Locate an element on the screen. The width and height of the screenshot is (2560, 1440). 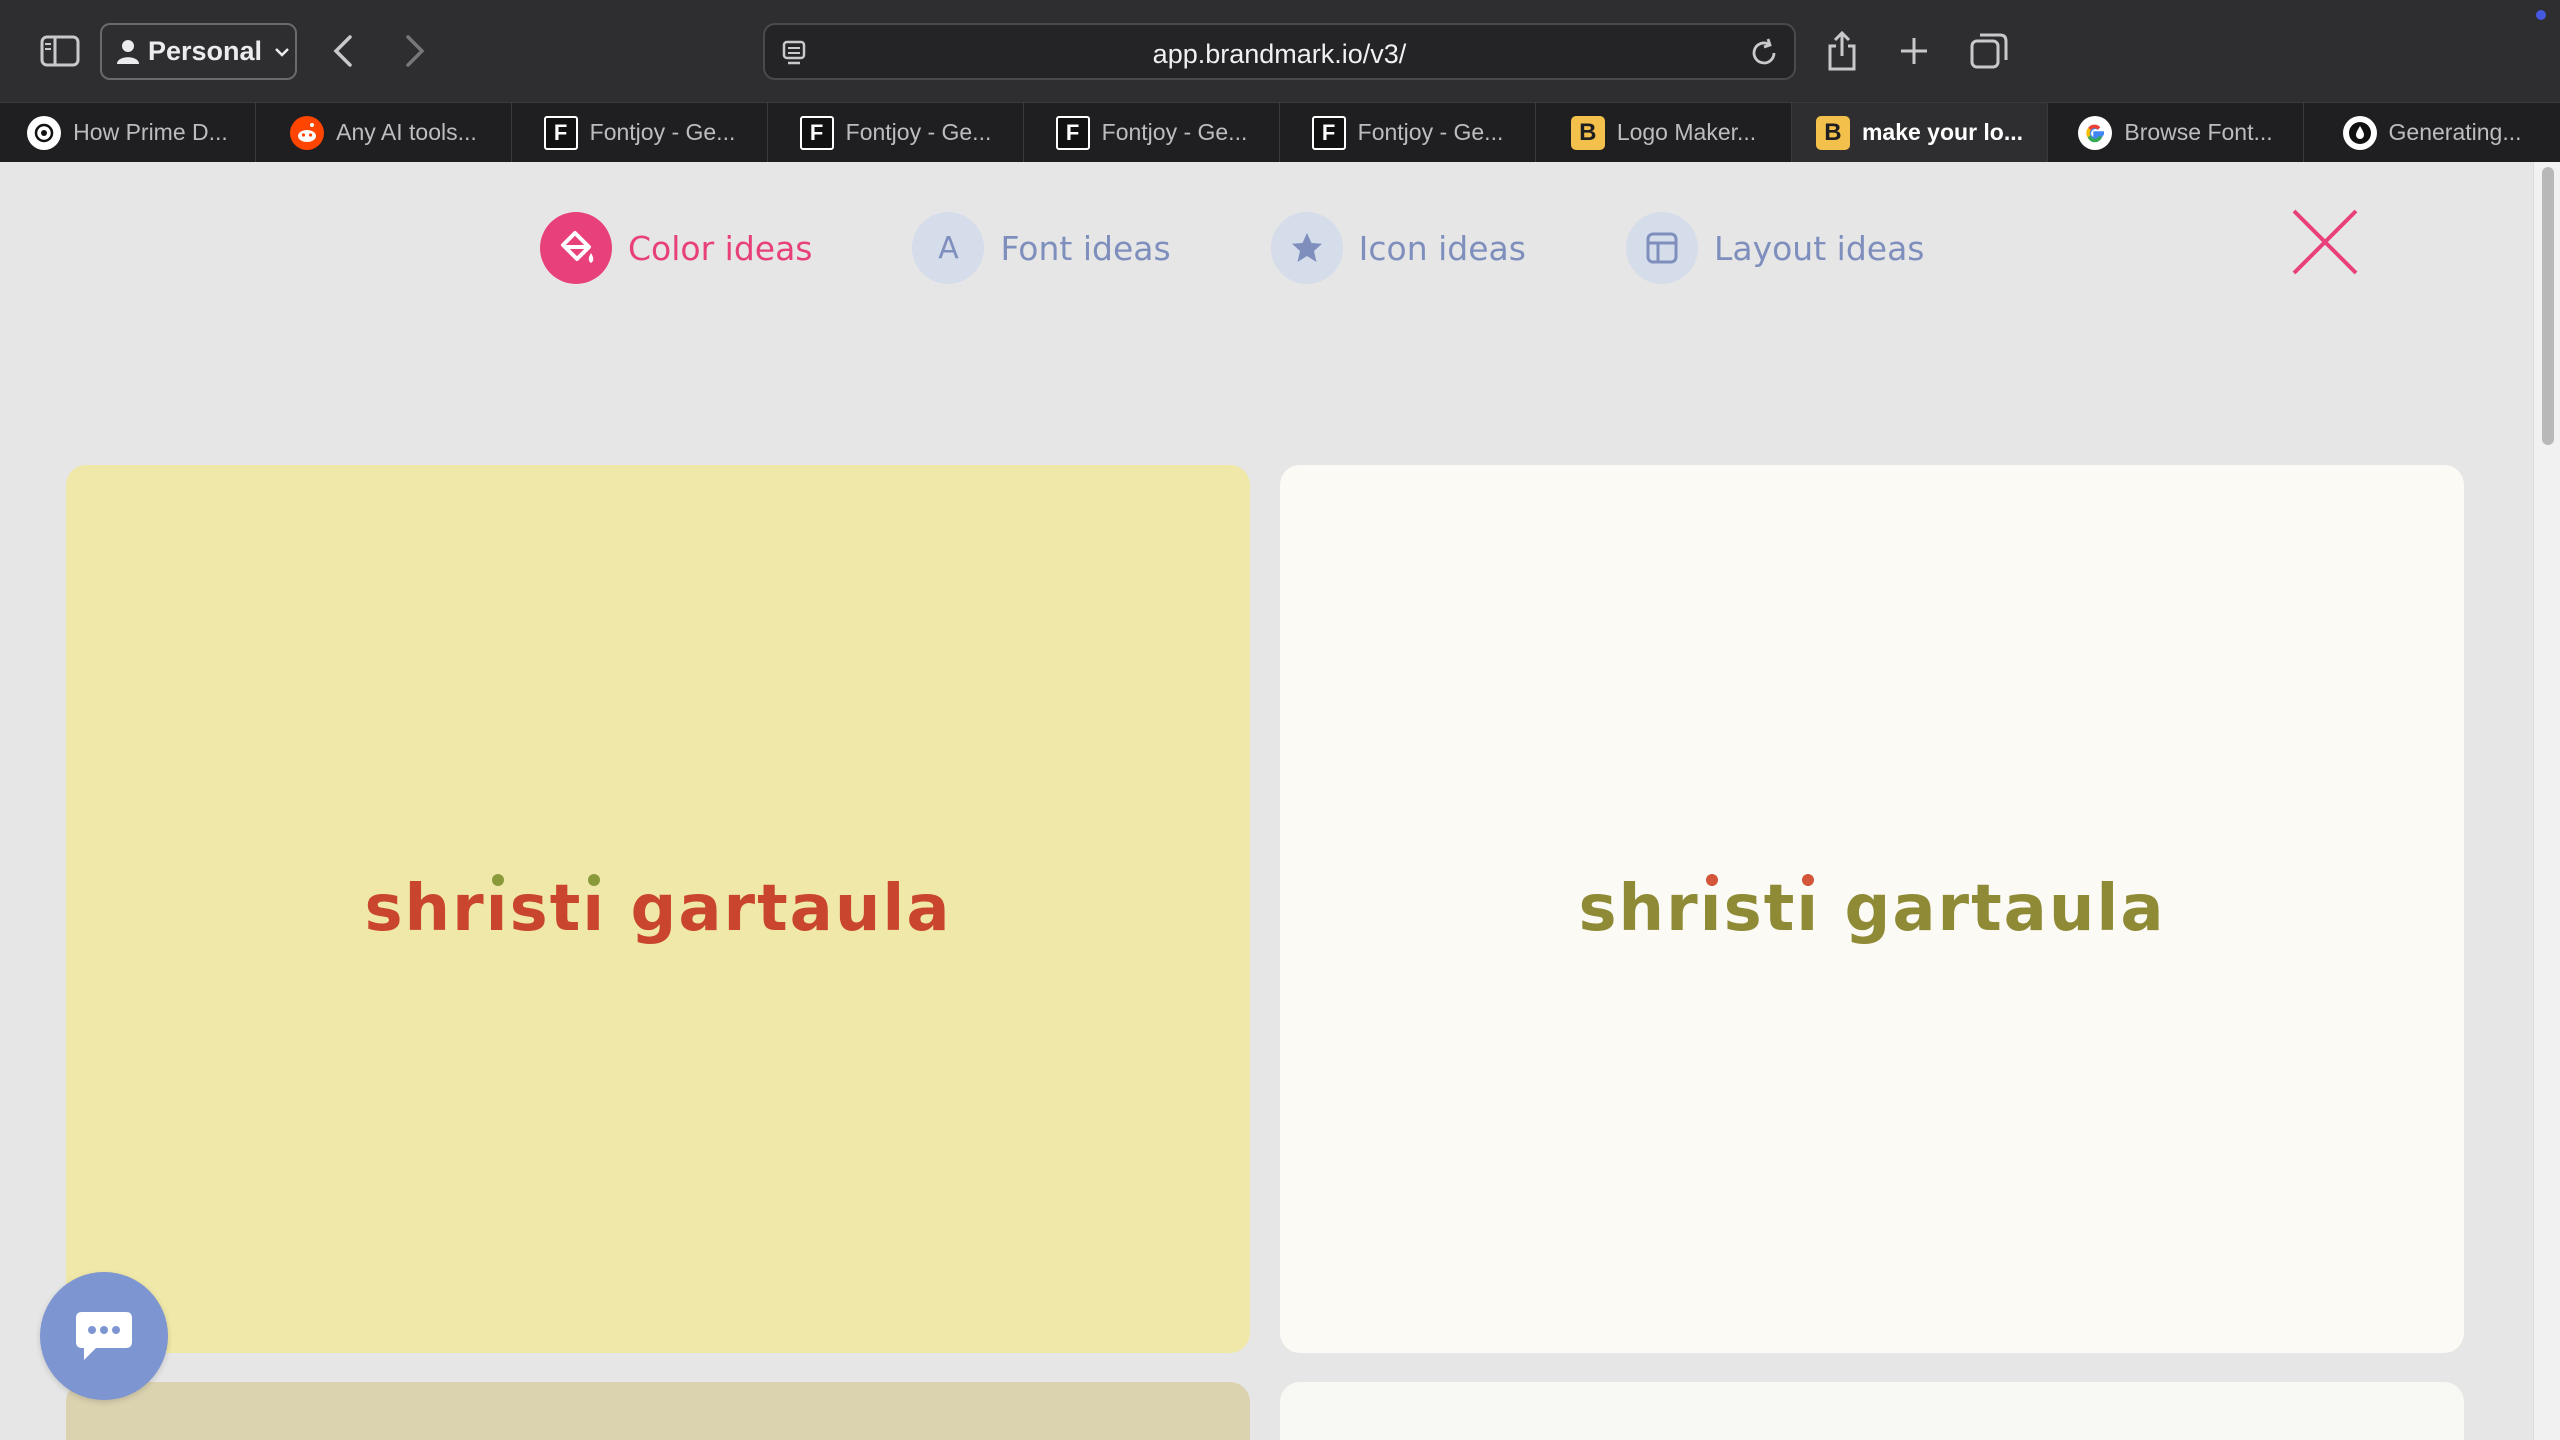
close-icon is located at coordinates (2325, 242).